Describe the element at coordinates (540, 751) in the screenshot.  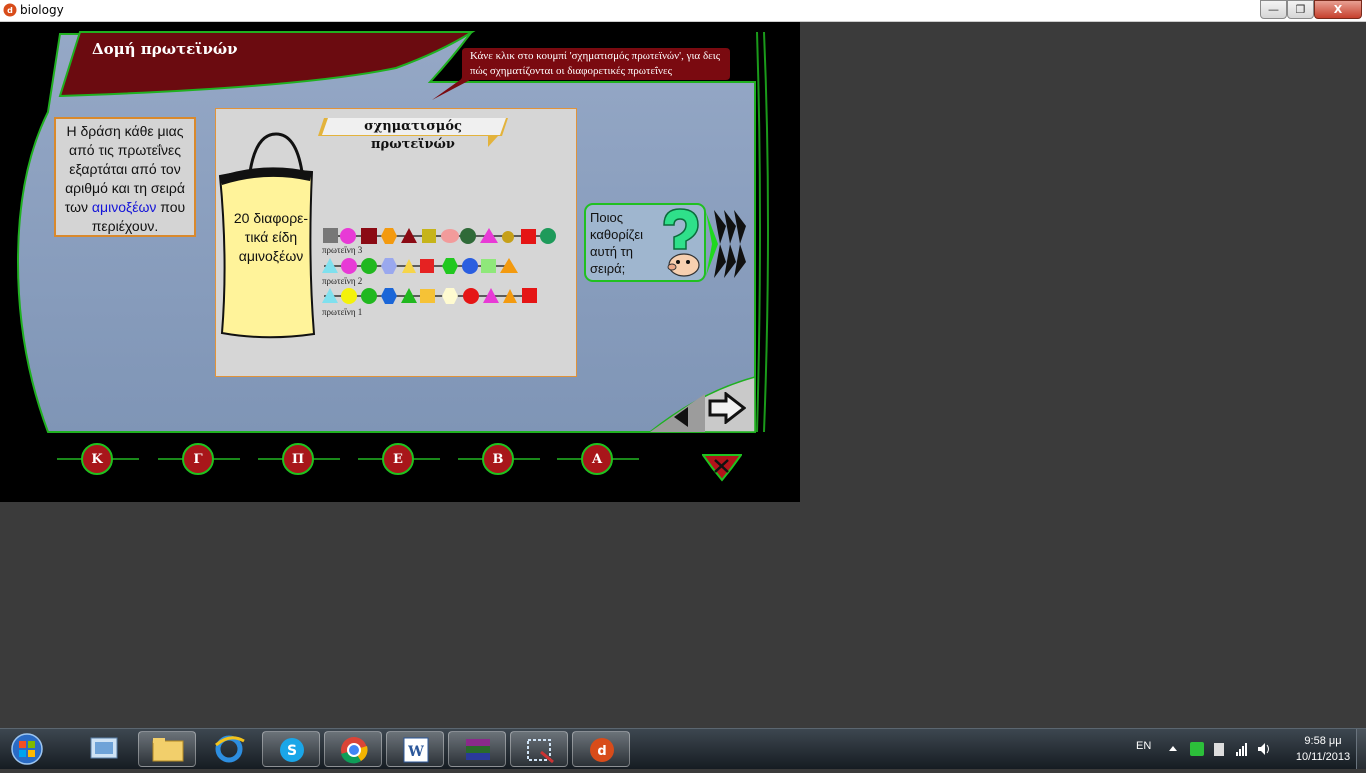
I see `snipping-tool-icon` at that location.